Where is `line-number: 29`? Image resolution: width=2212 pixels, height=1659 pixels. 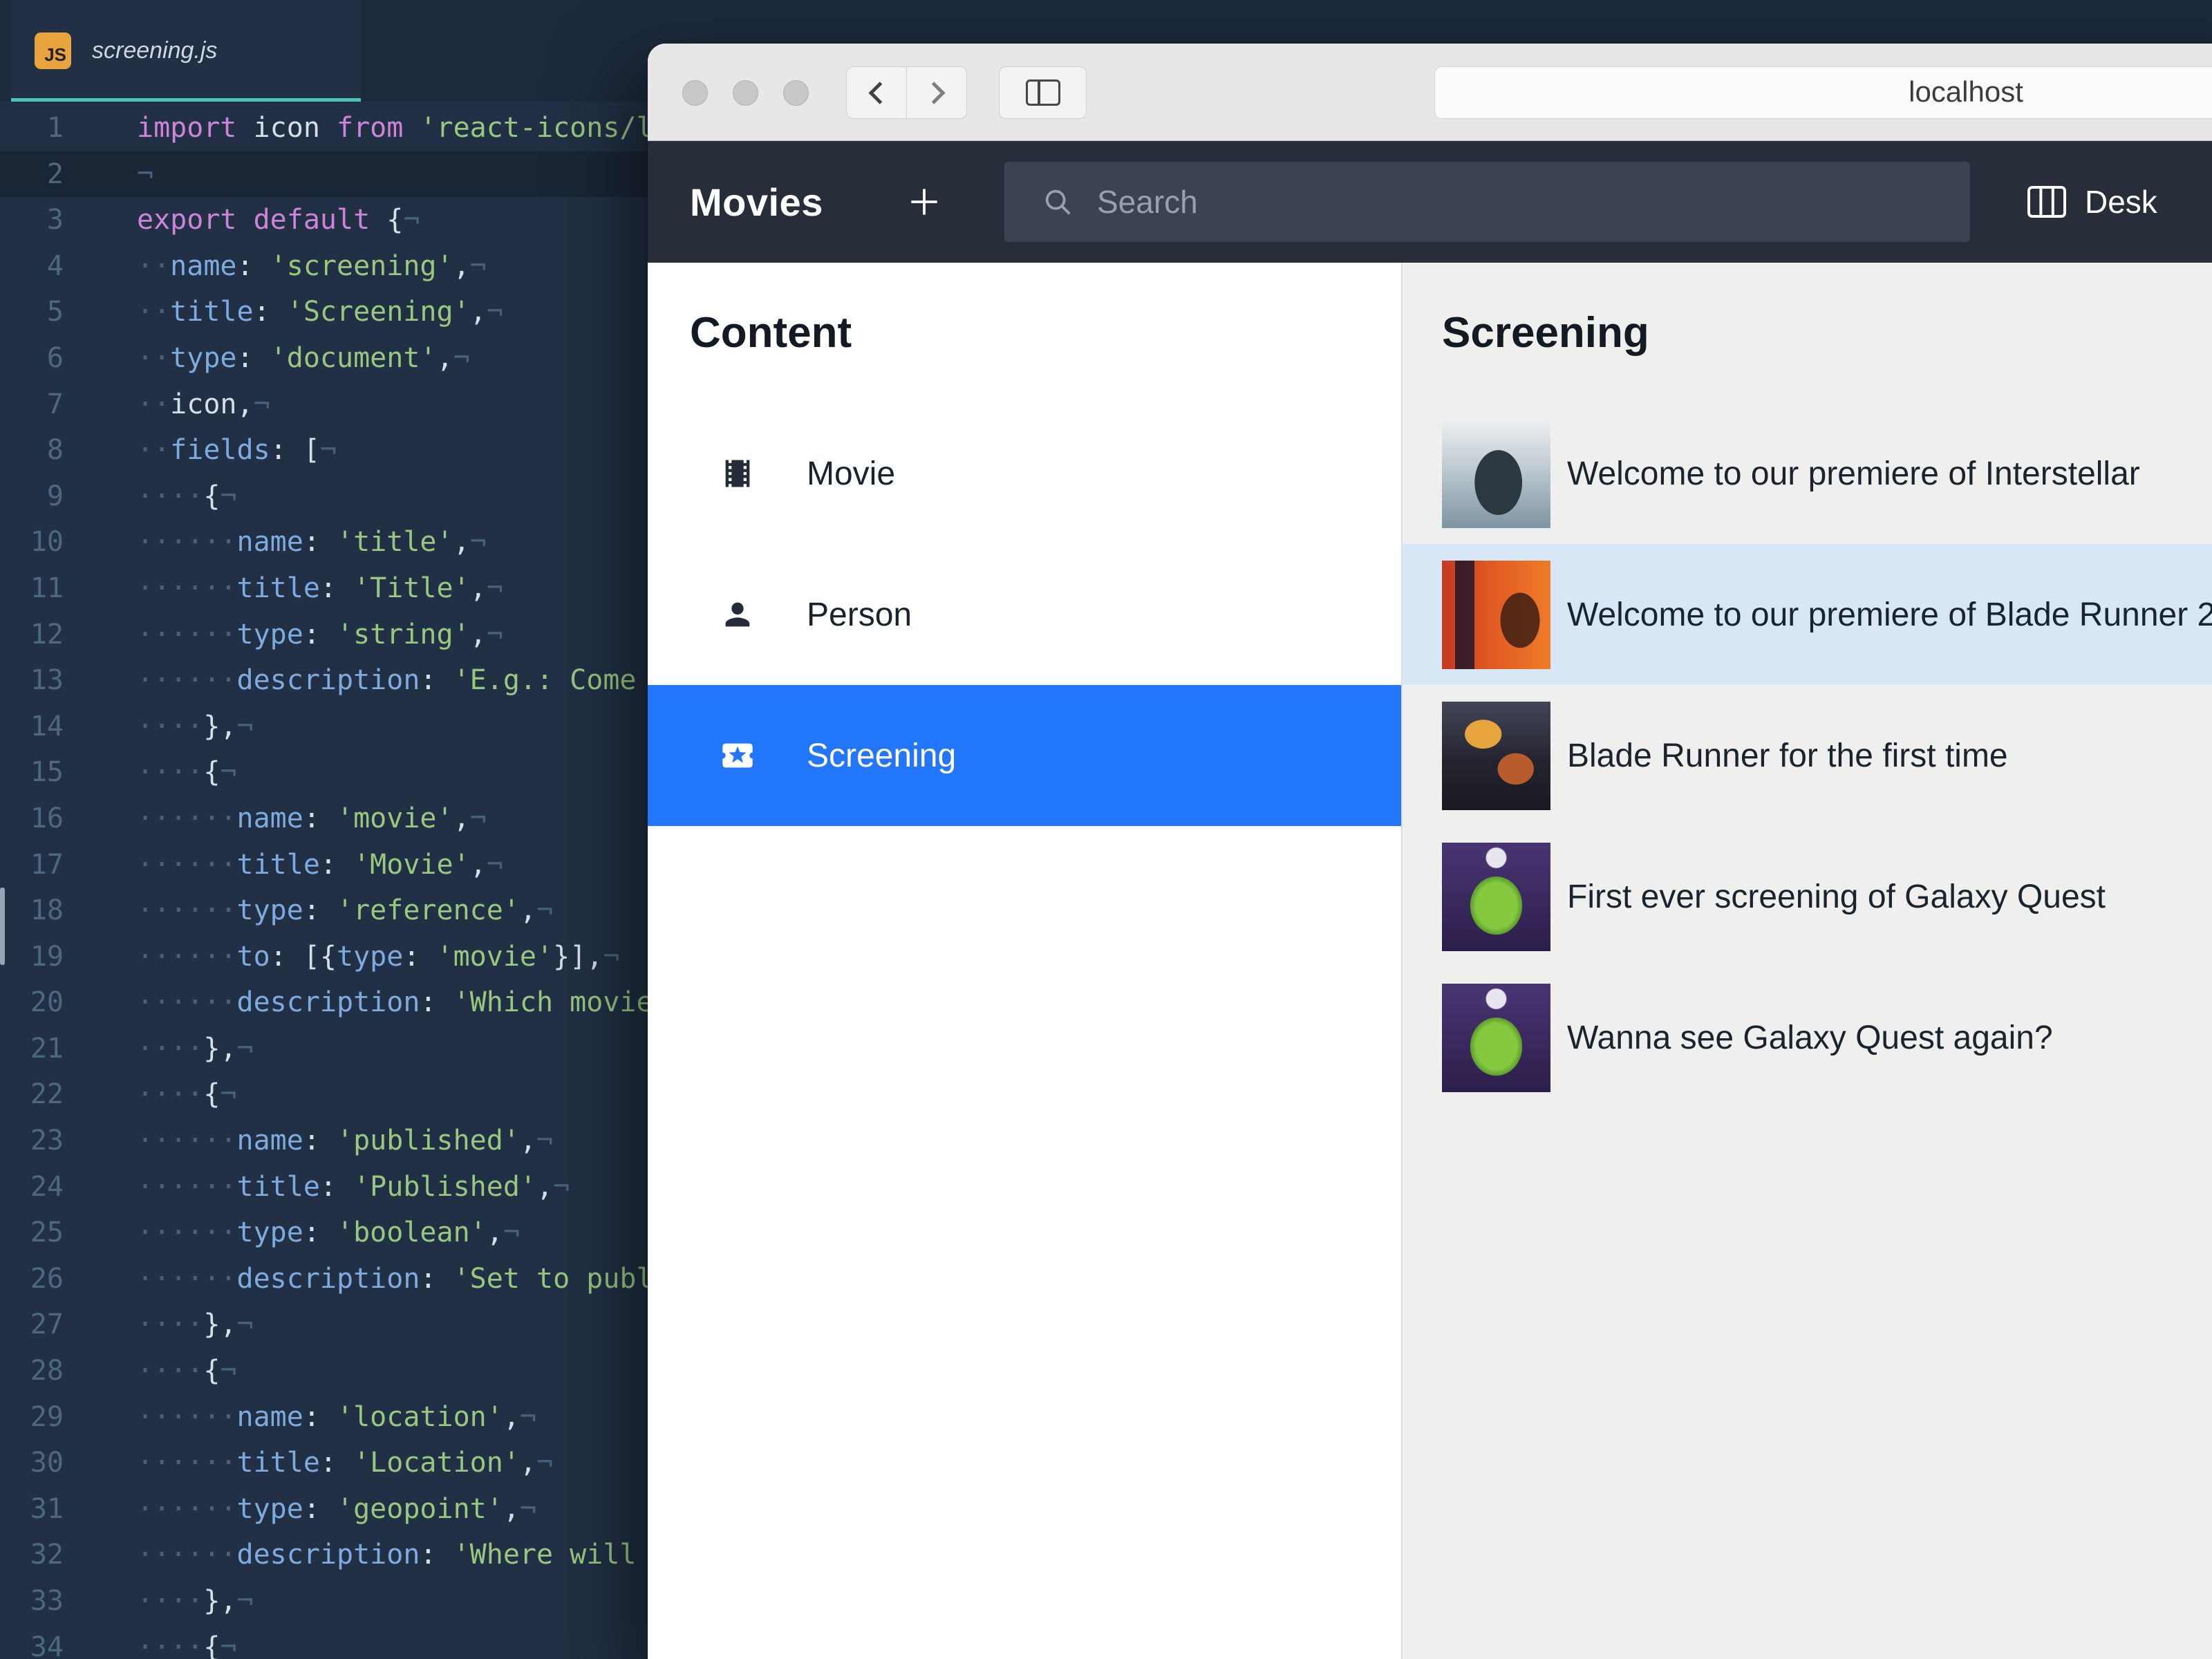 line-number: 29 is located at coordinates (47, 1417).